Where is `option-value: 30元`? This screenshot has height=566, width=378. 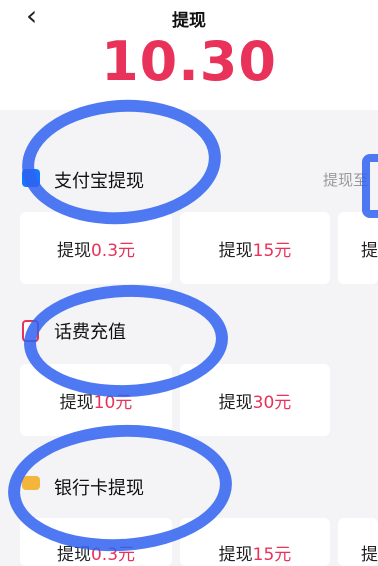 option-value: 30元 is located at coordinates (272, 403).